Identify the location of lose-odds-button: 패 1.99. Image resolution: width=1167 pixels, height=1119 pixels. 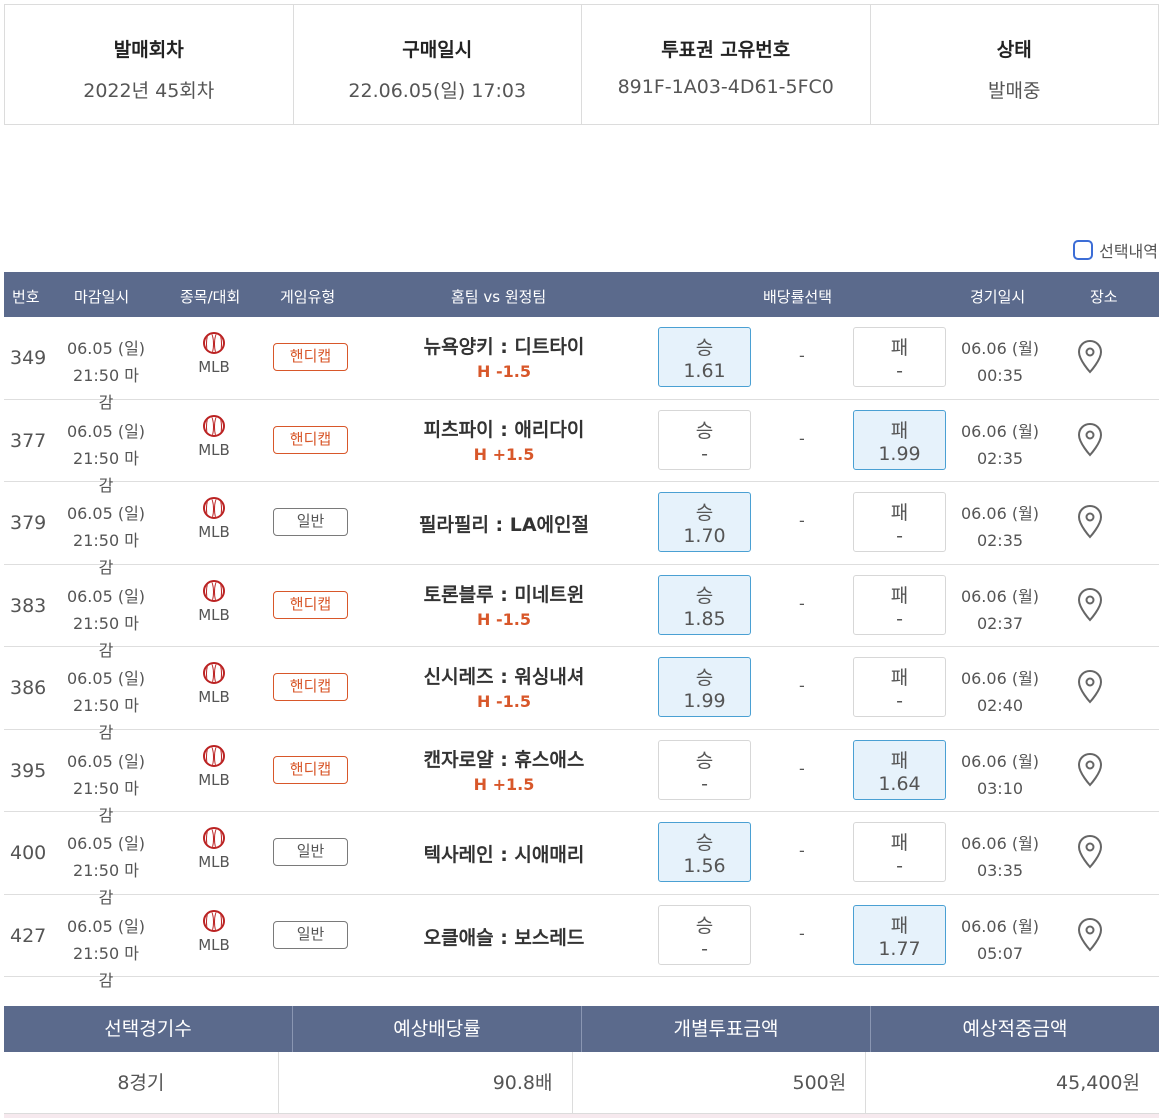
(899, 439).